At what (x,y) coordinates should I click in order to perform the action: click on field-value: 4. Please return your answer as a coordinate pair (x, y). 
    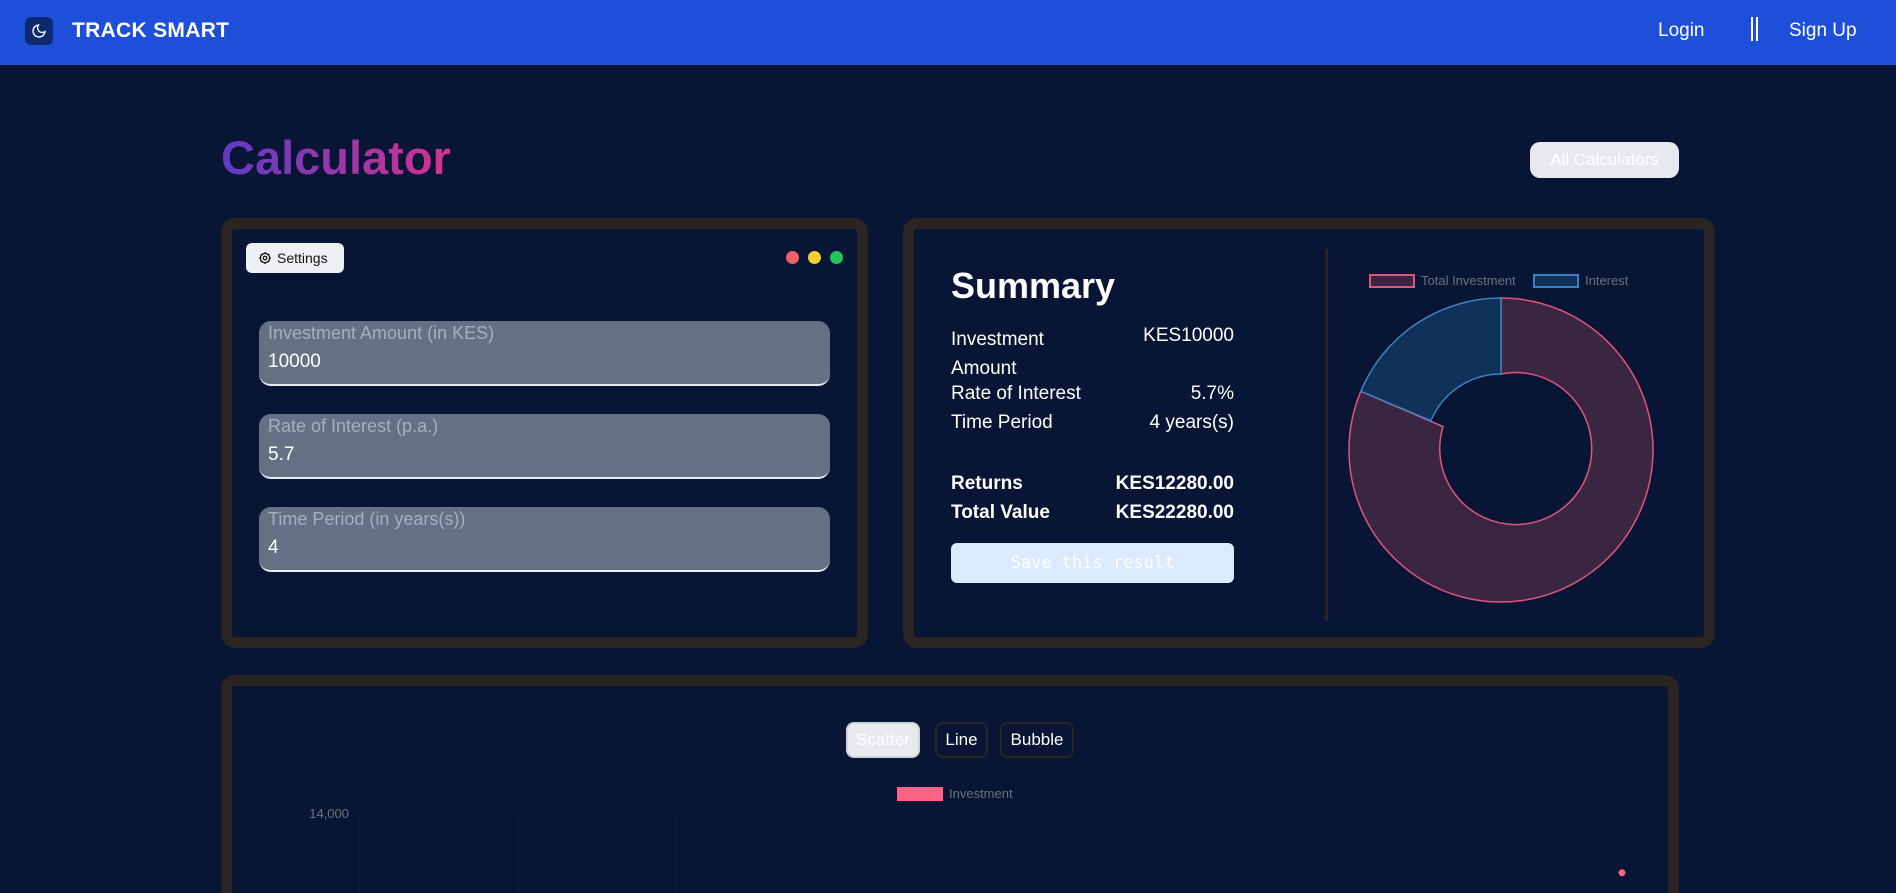
    Looking at the image, I should click on (273, 548).